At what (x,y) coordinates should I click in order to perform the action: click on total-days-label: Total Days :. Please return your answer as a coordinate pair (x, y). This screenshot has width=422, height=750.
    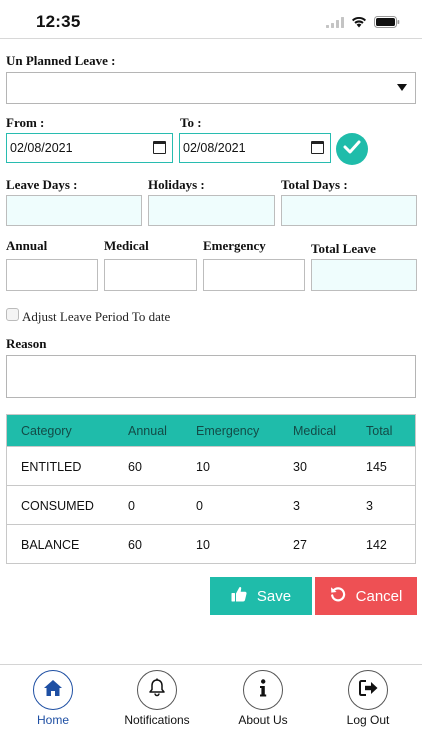
    Looking at the image, I should click on (314, 184).